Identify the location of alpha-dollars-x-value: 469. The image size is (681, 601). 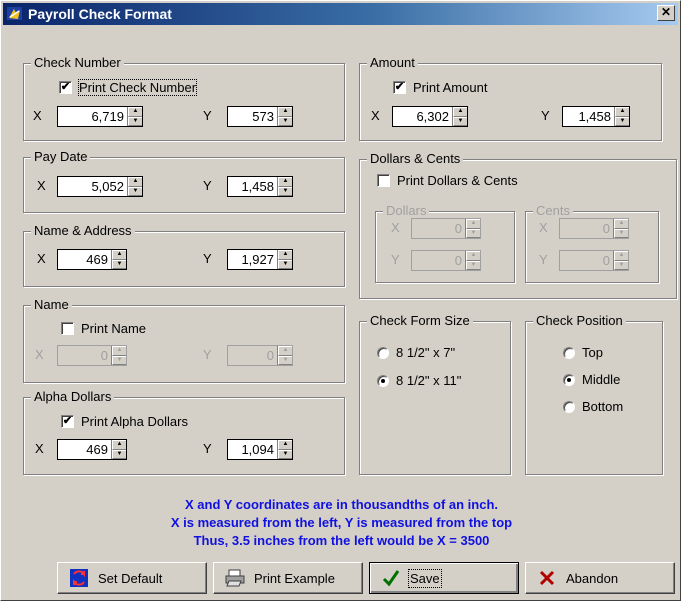
(97, 449).